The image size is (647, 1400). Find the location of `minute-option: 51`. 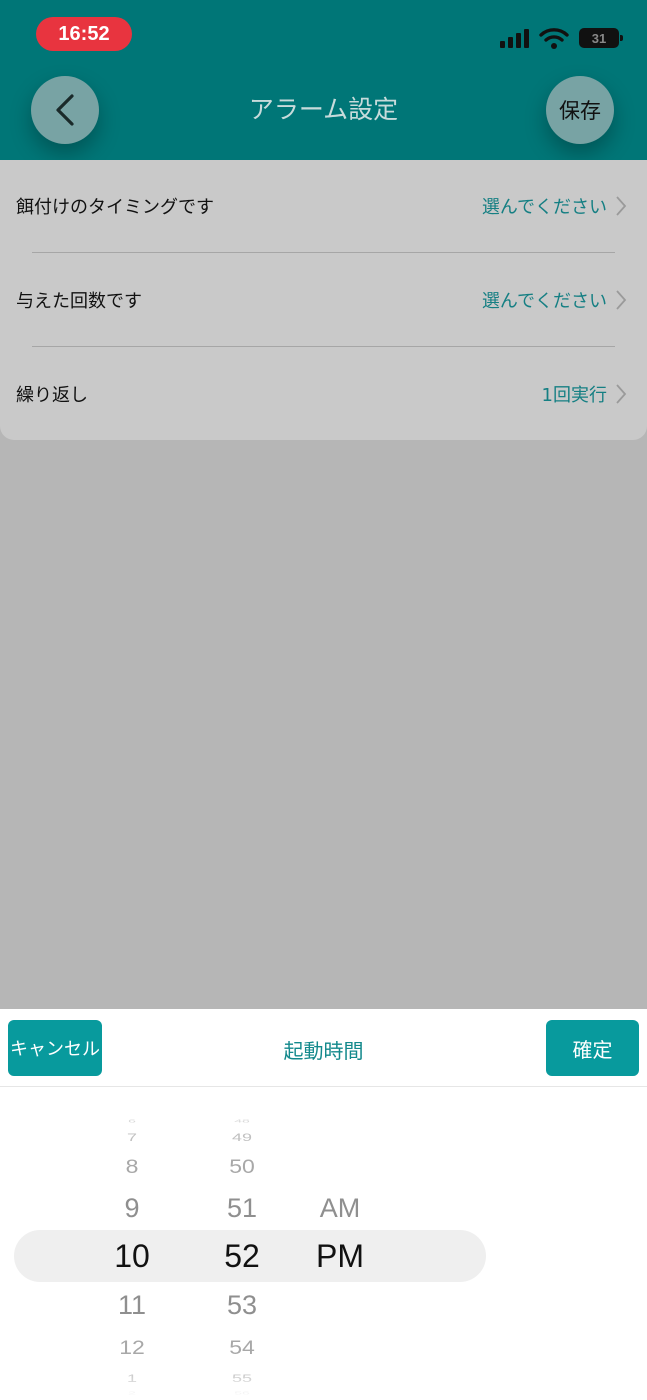

minute-option: 51 is located at coordinates (242, 1208).